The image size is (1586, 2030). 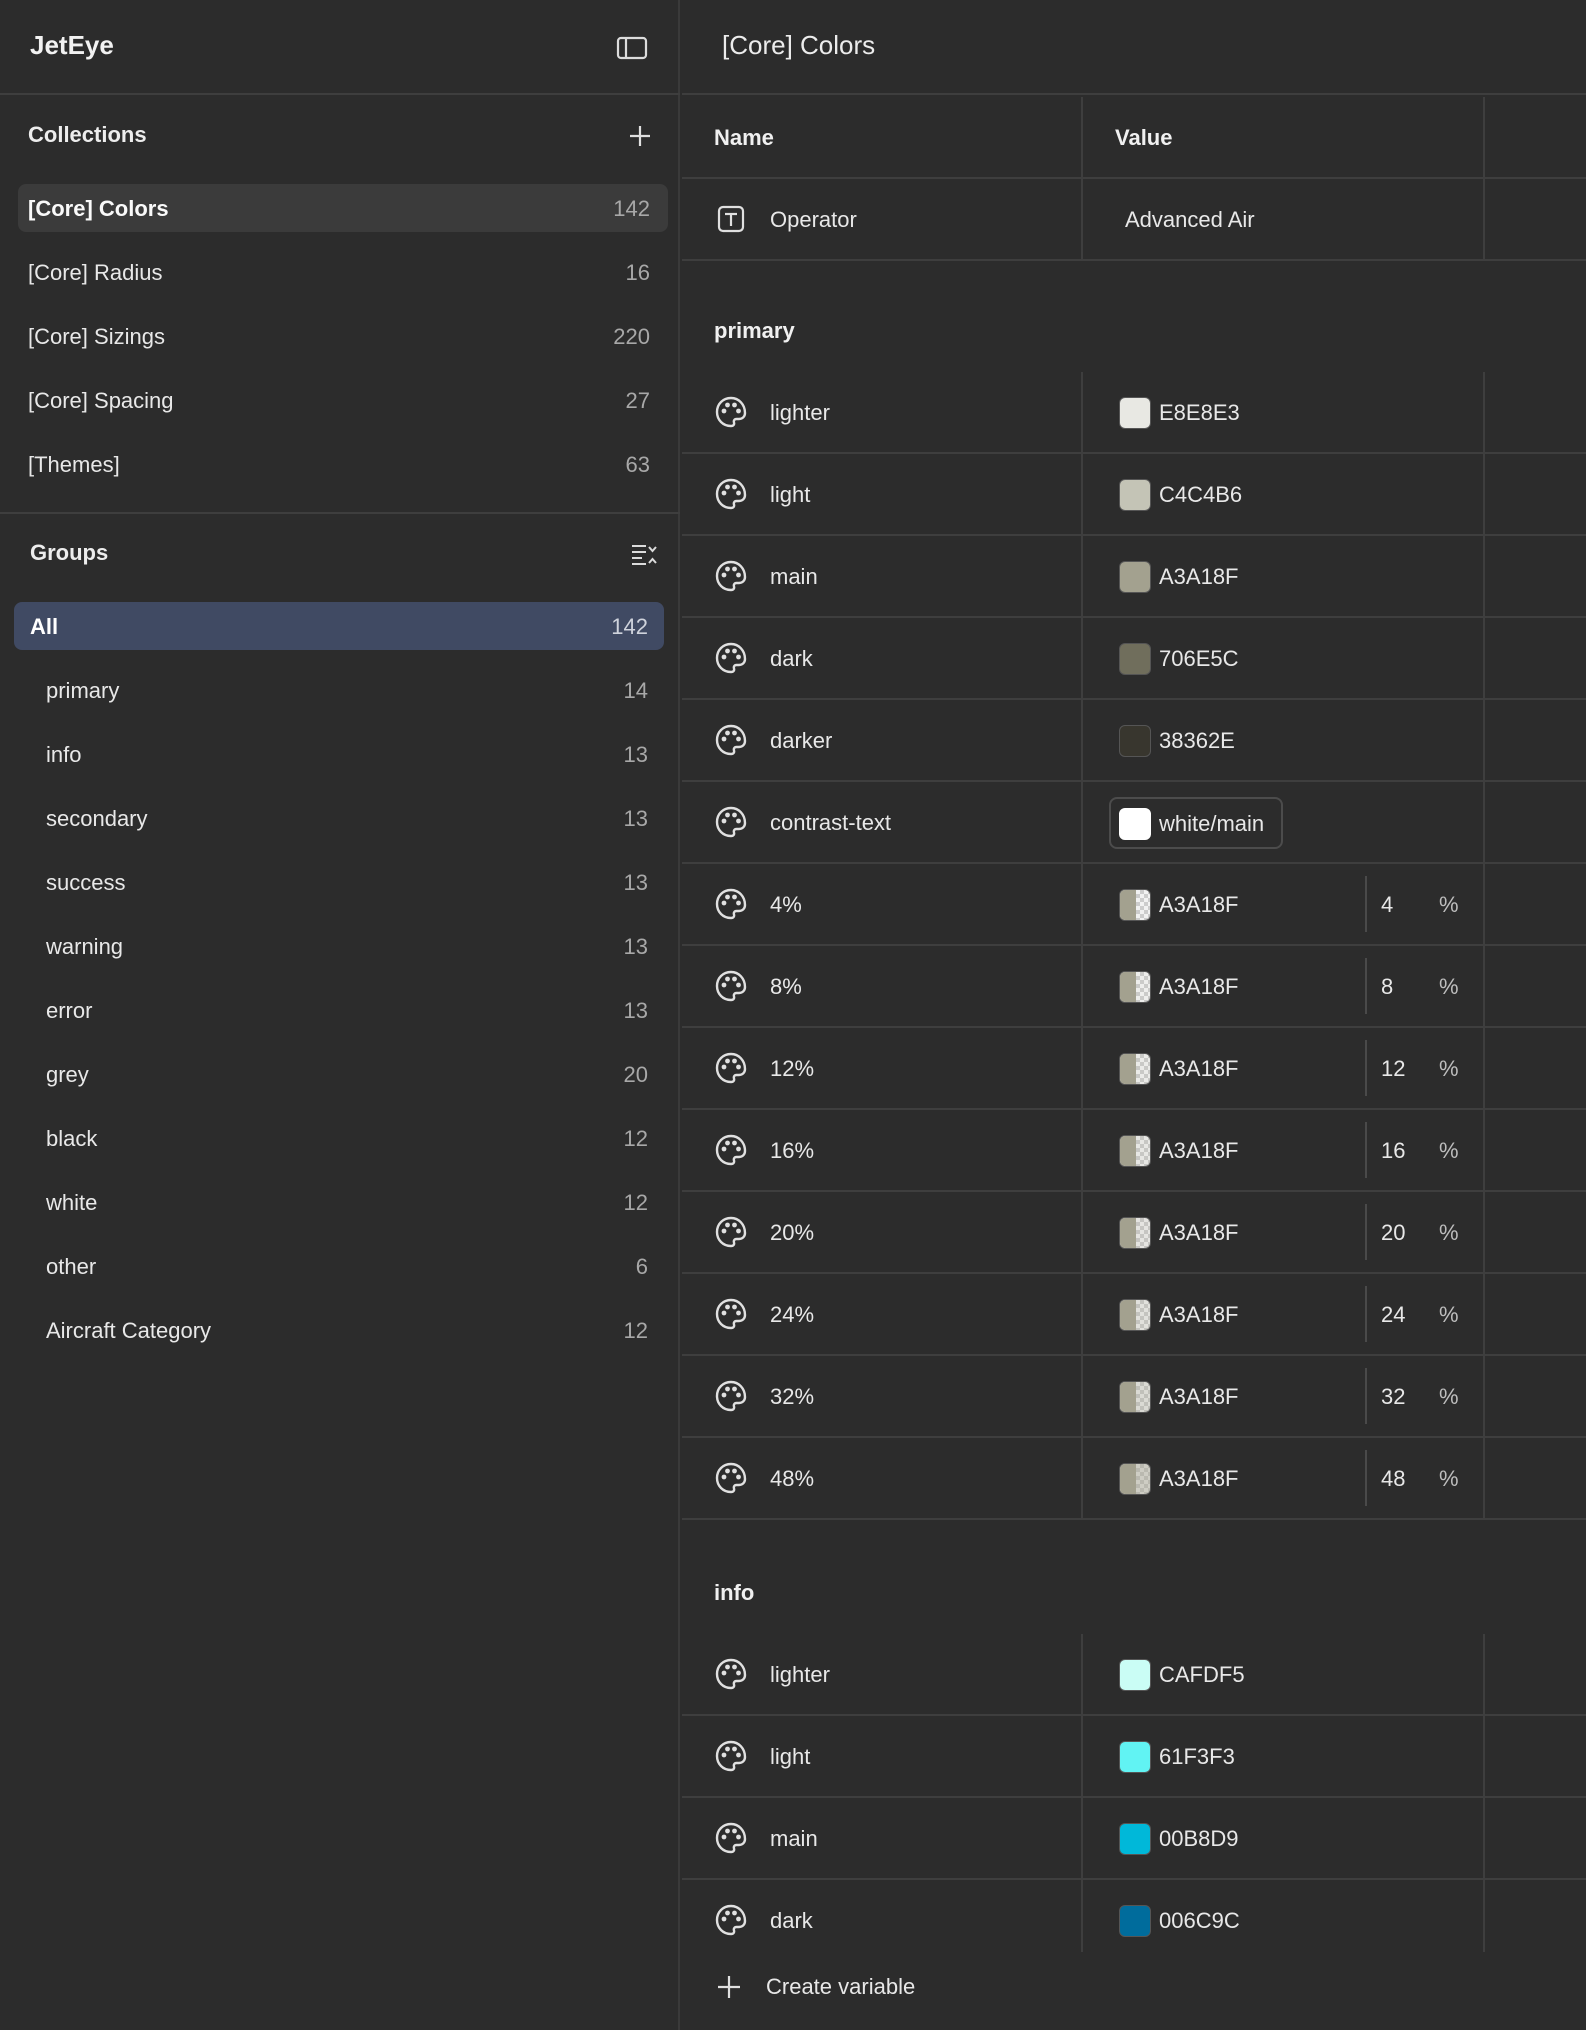 What do you see at coordinates (1393, 1315) in the screenshot?
I see `opacity-value: 24` at bounding box center [1393, 1315].